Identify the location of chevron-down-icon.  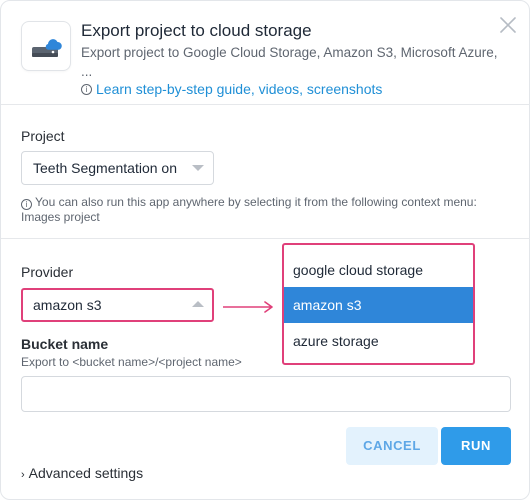
(198, 168).